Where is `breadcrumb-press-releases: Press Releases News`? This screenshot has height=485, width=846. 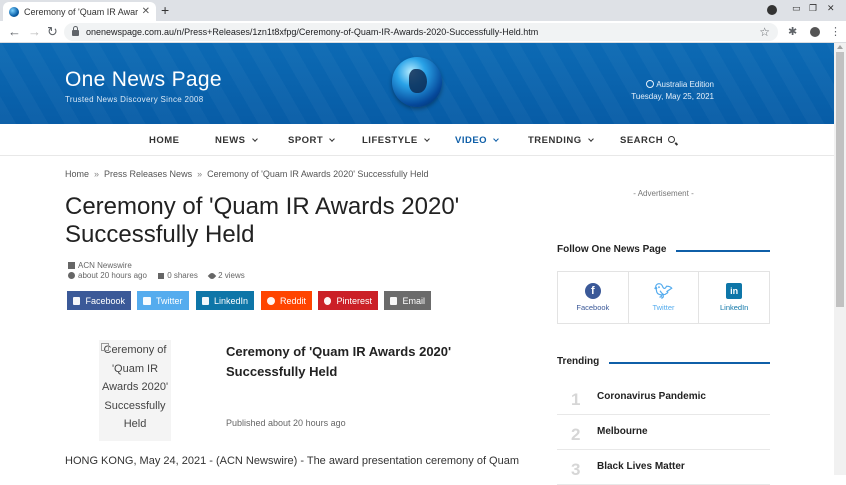
breadcrumb-press-releases: Press Releases News is located at coordinates (148, 174).